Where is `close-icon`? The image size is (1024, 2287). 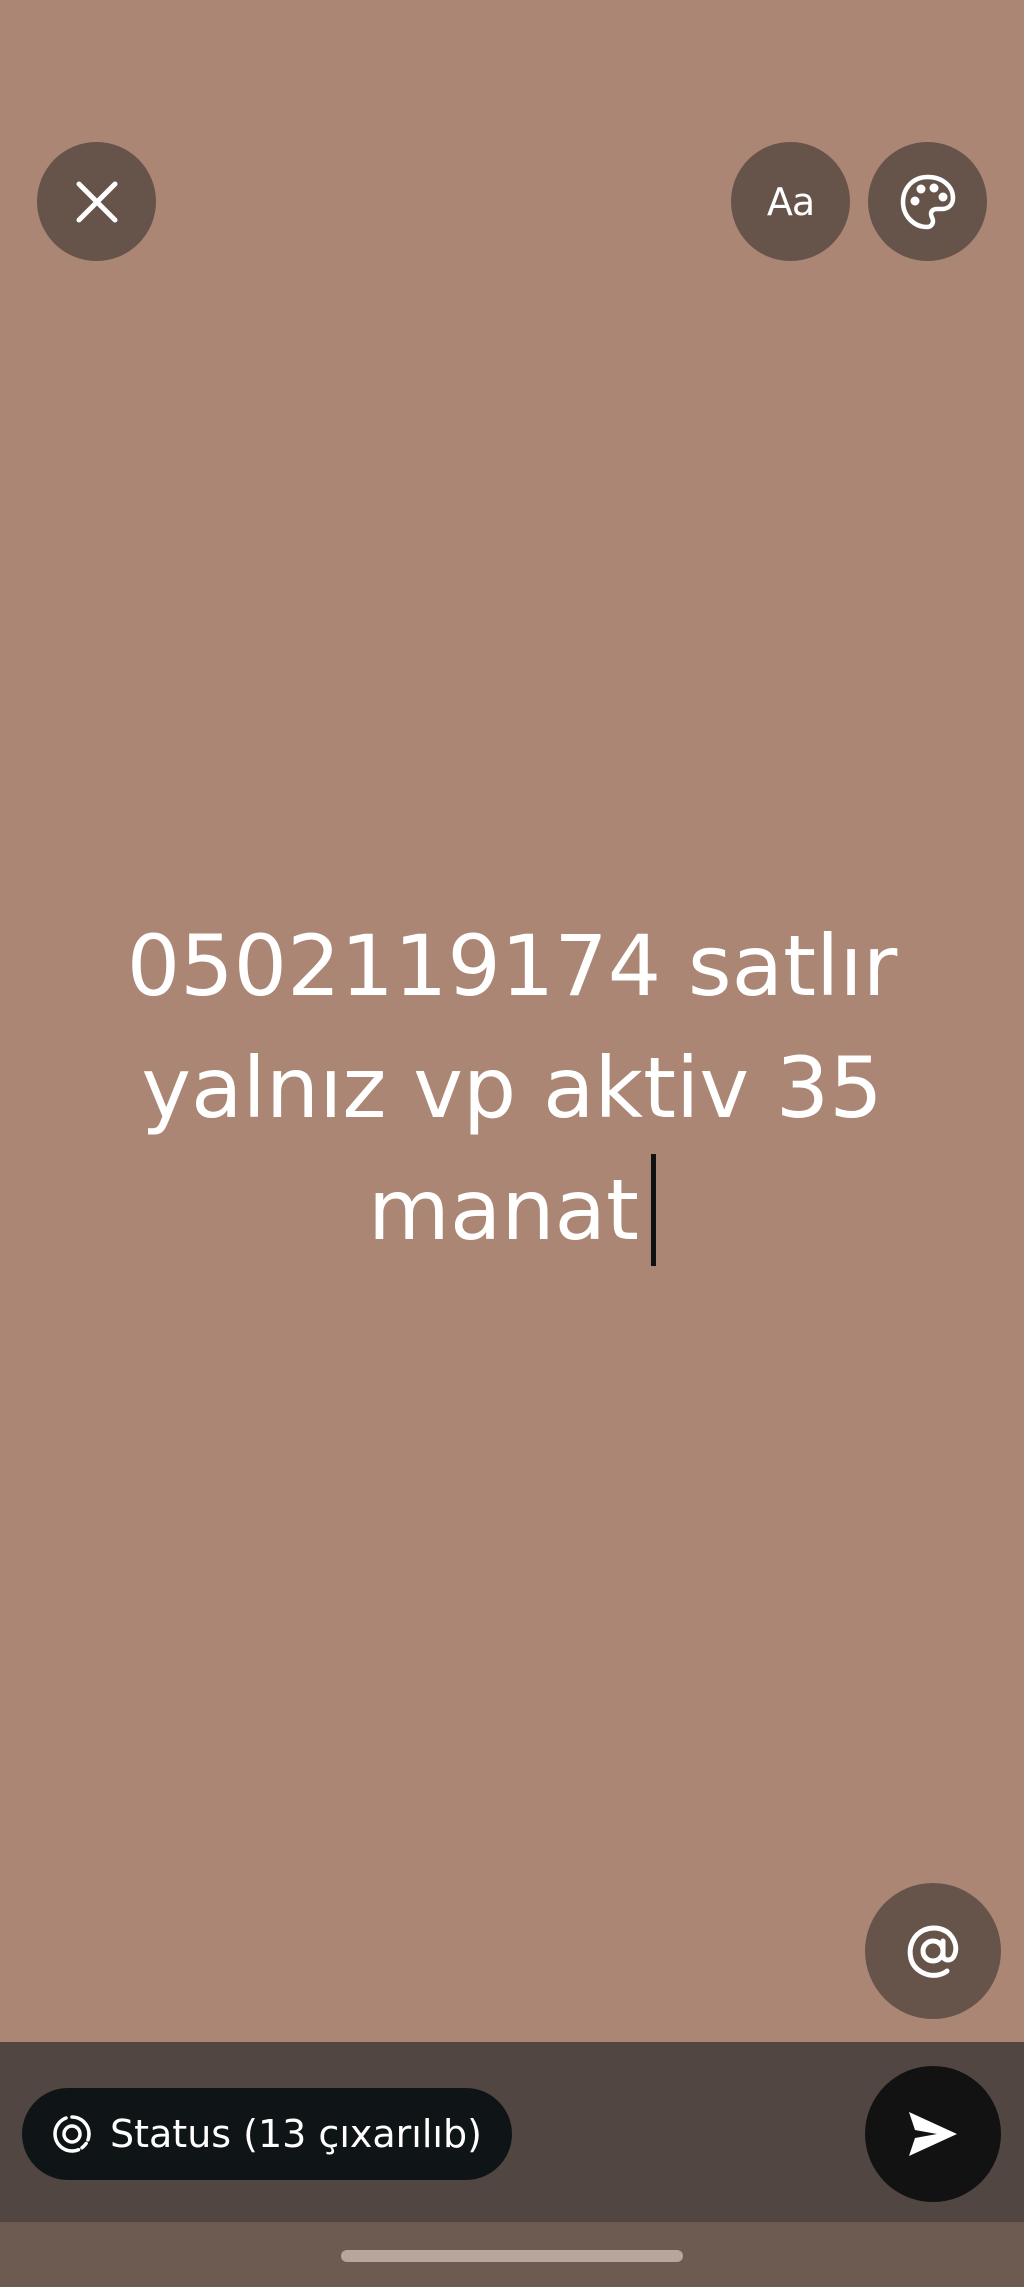 close-icon is located at coordinates (96, 201).